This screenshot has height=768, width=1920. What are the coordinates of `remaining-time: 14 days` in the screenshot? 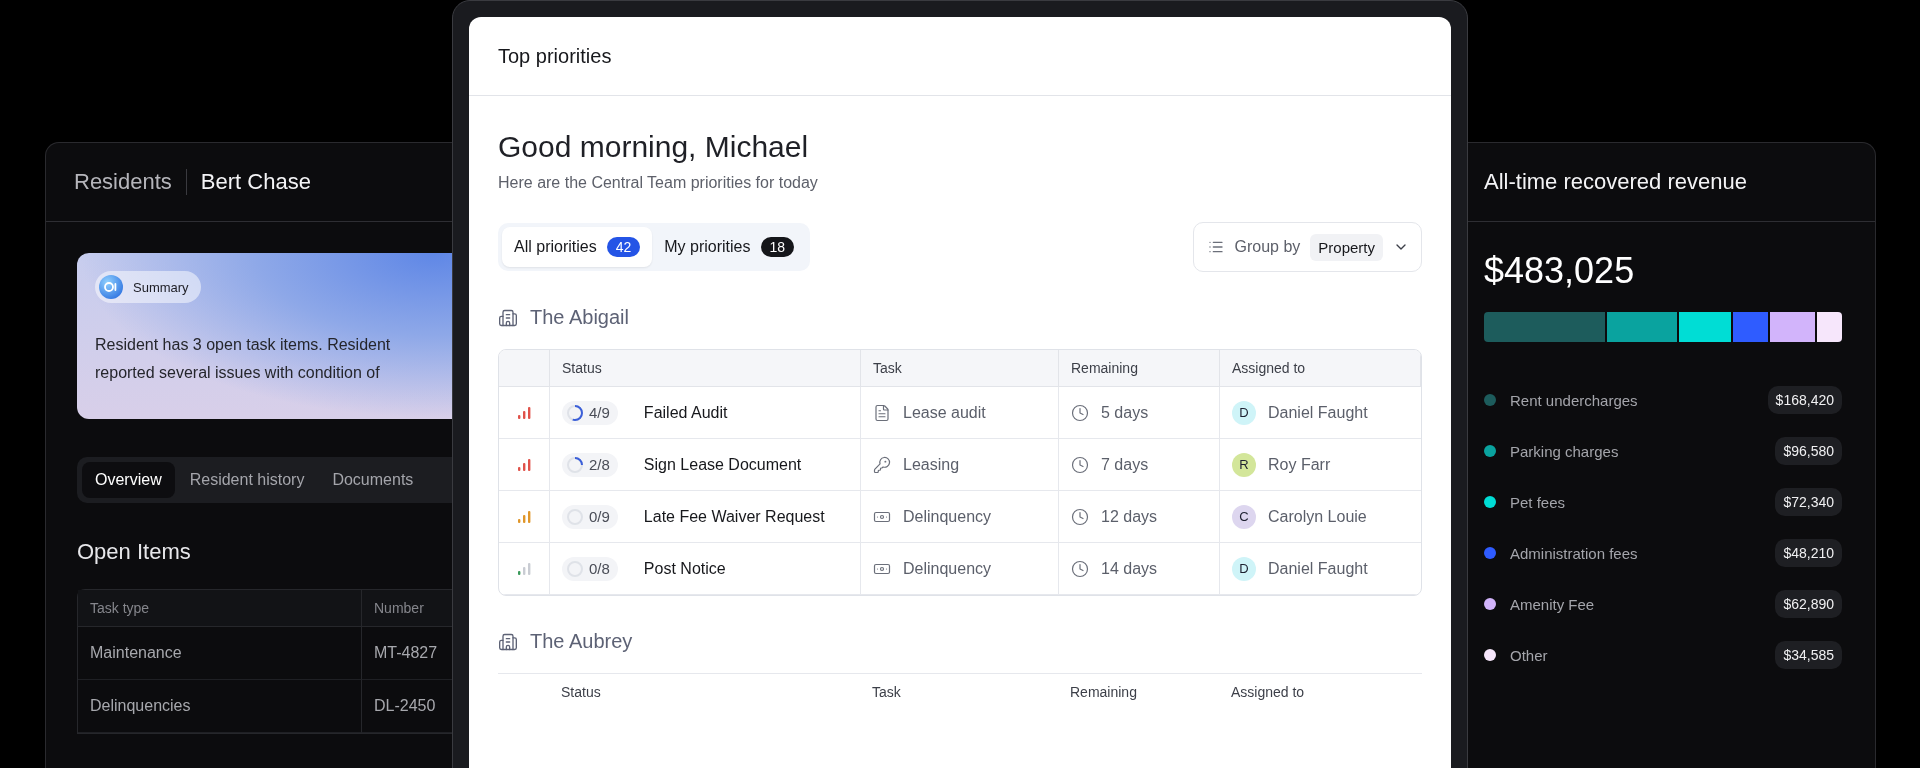 It's located at (1129, 568).